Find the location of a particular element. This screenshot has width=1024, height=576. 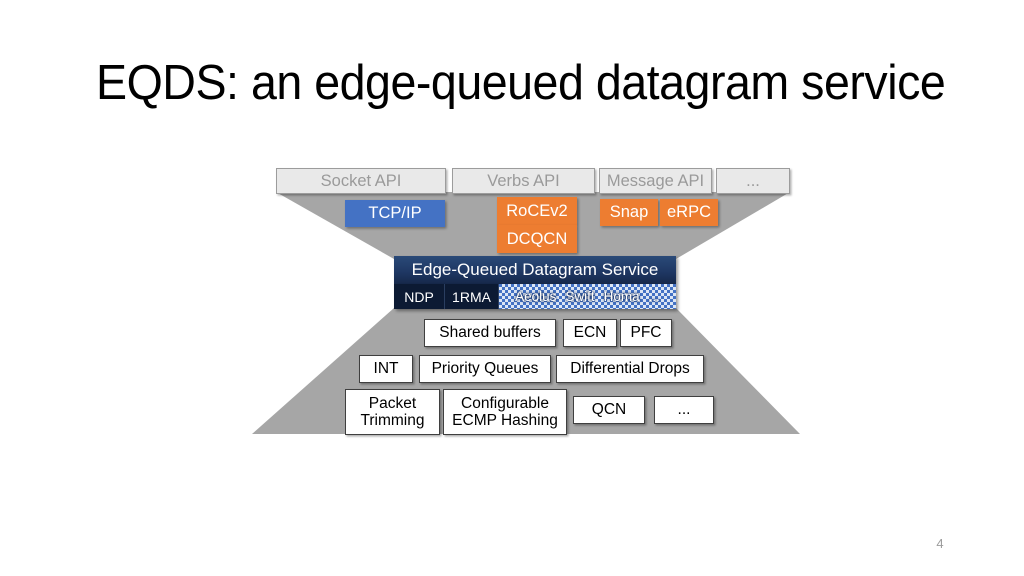

feature-box-packet-trimming: Packet Trimming is located at coordinates (392, 412).